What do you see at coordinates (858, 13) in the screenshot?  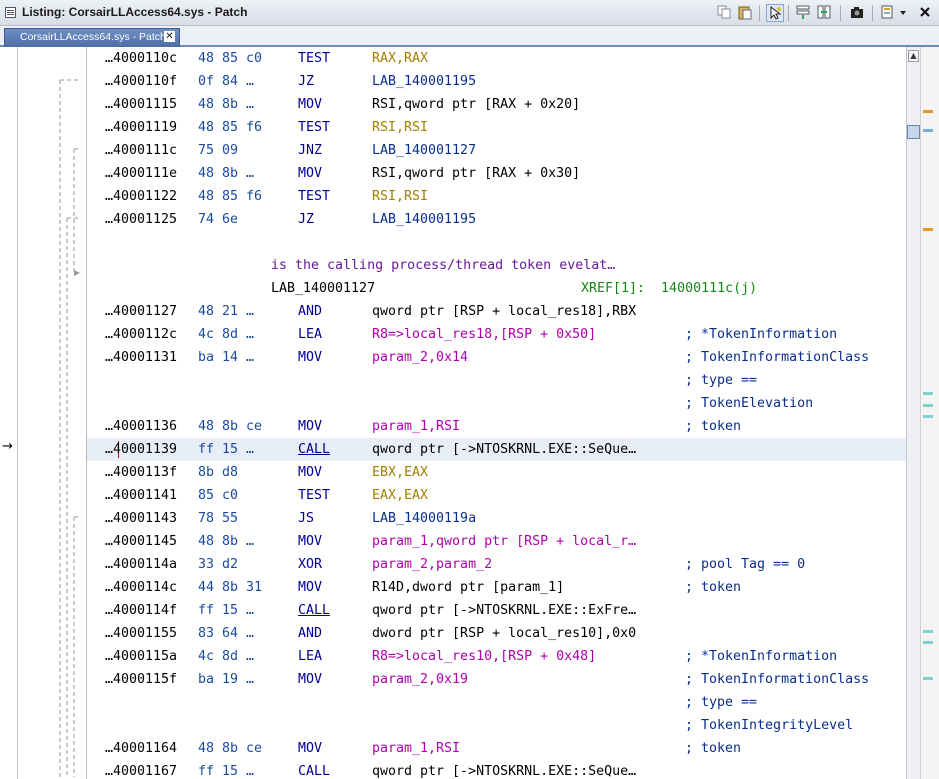 I see `snapshot-icon` at bounding box center [858, 13].